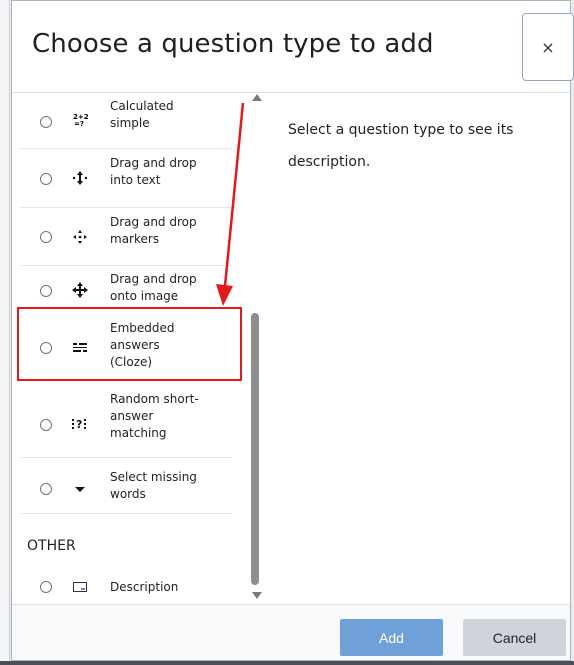  What do you see at coordinates (80, 489) in the screenshot?
I see `select-missing-words-icon` at bounding box center [80, 489].